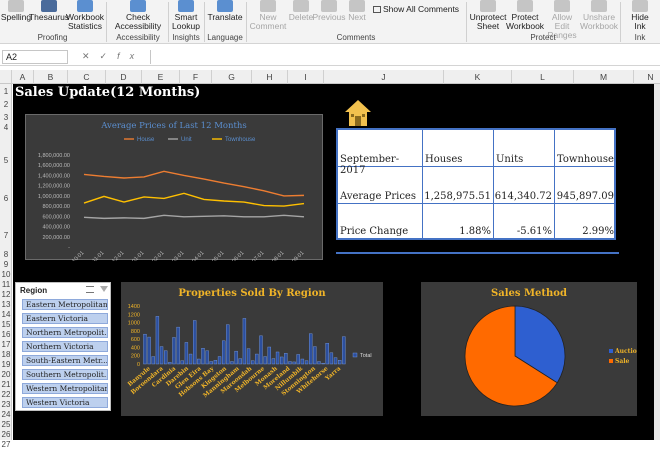 The height and width of the screenshot is (449, 660). I want to click on table-cell-houses-average: 1,258,975.51, so click(458, 185).